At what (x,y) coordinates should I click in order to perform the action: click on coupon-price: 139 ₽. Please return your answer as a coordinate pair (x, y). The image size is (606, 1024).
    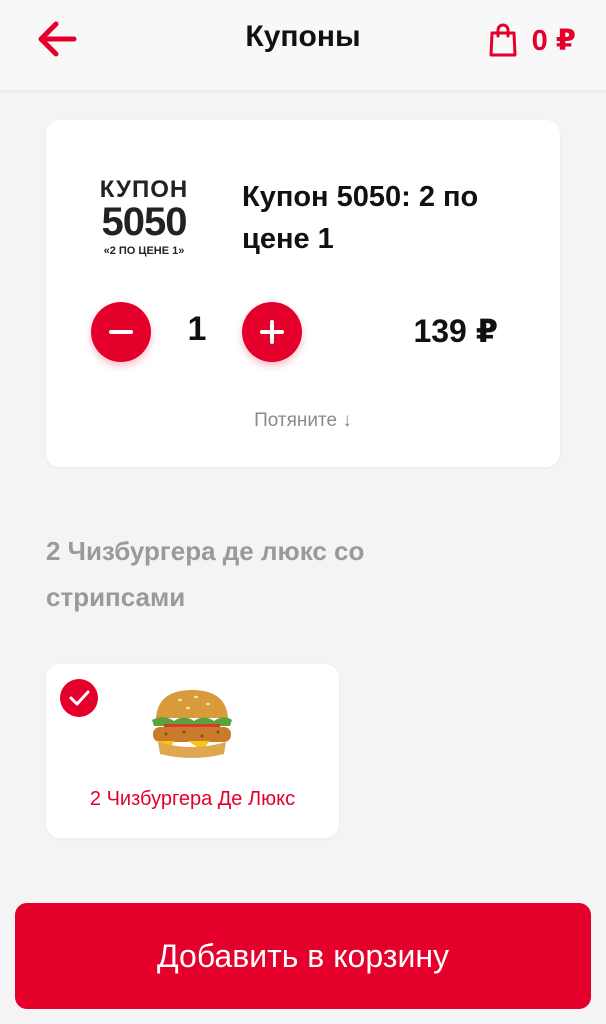
    Looking at the image, I should click on (455, 331).